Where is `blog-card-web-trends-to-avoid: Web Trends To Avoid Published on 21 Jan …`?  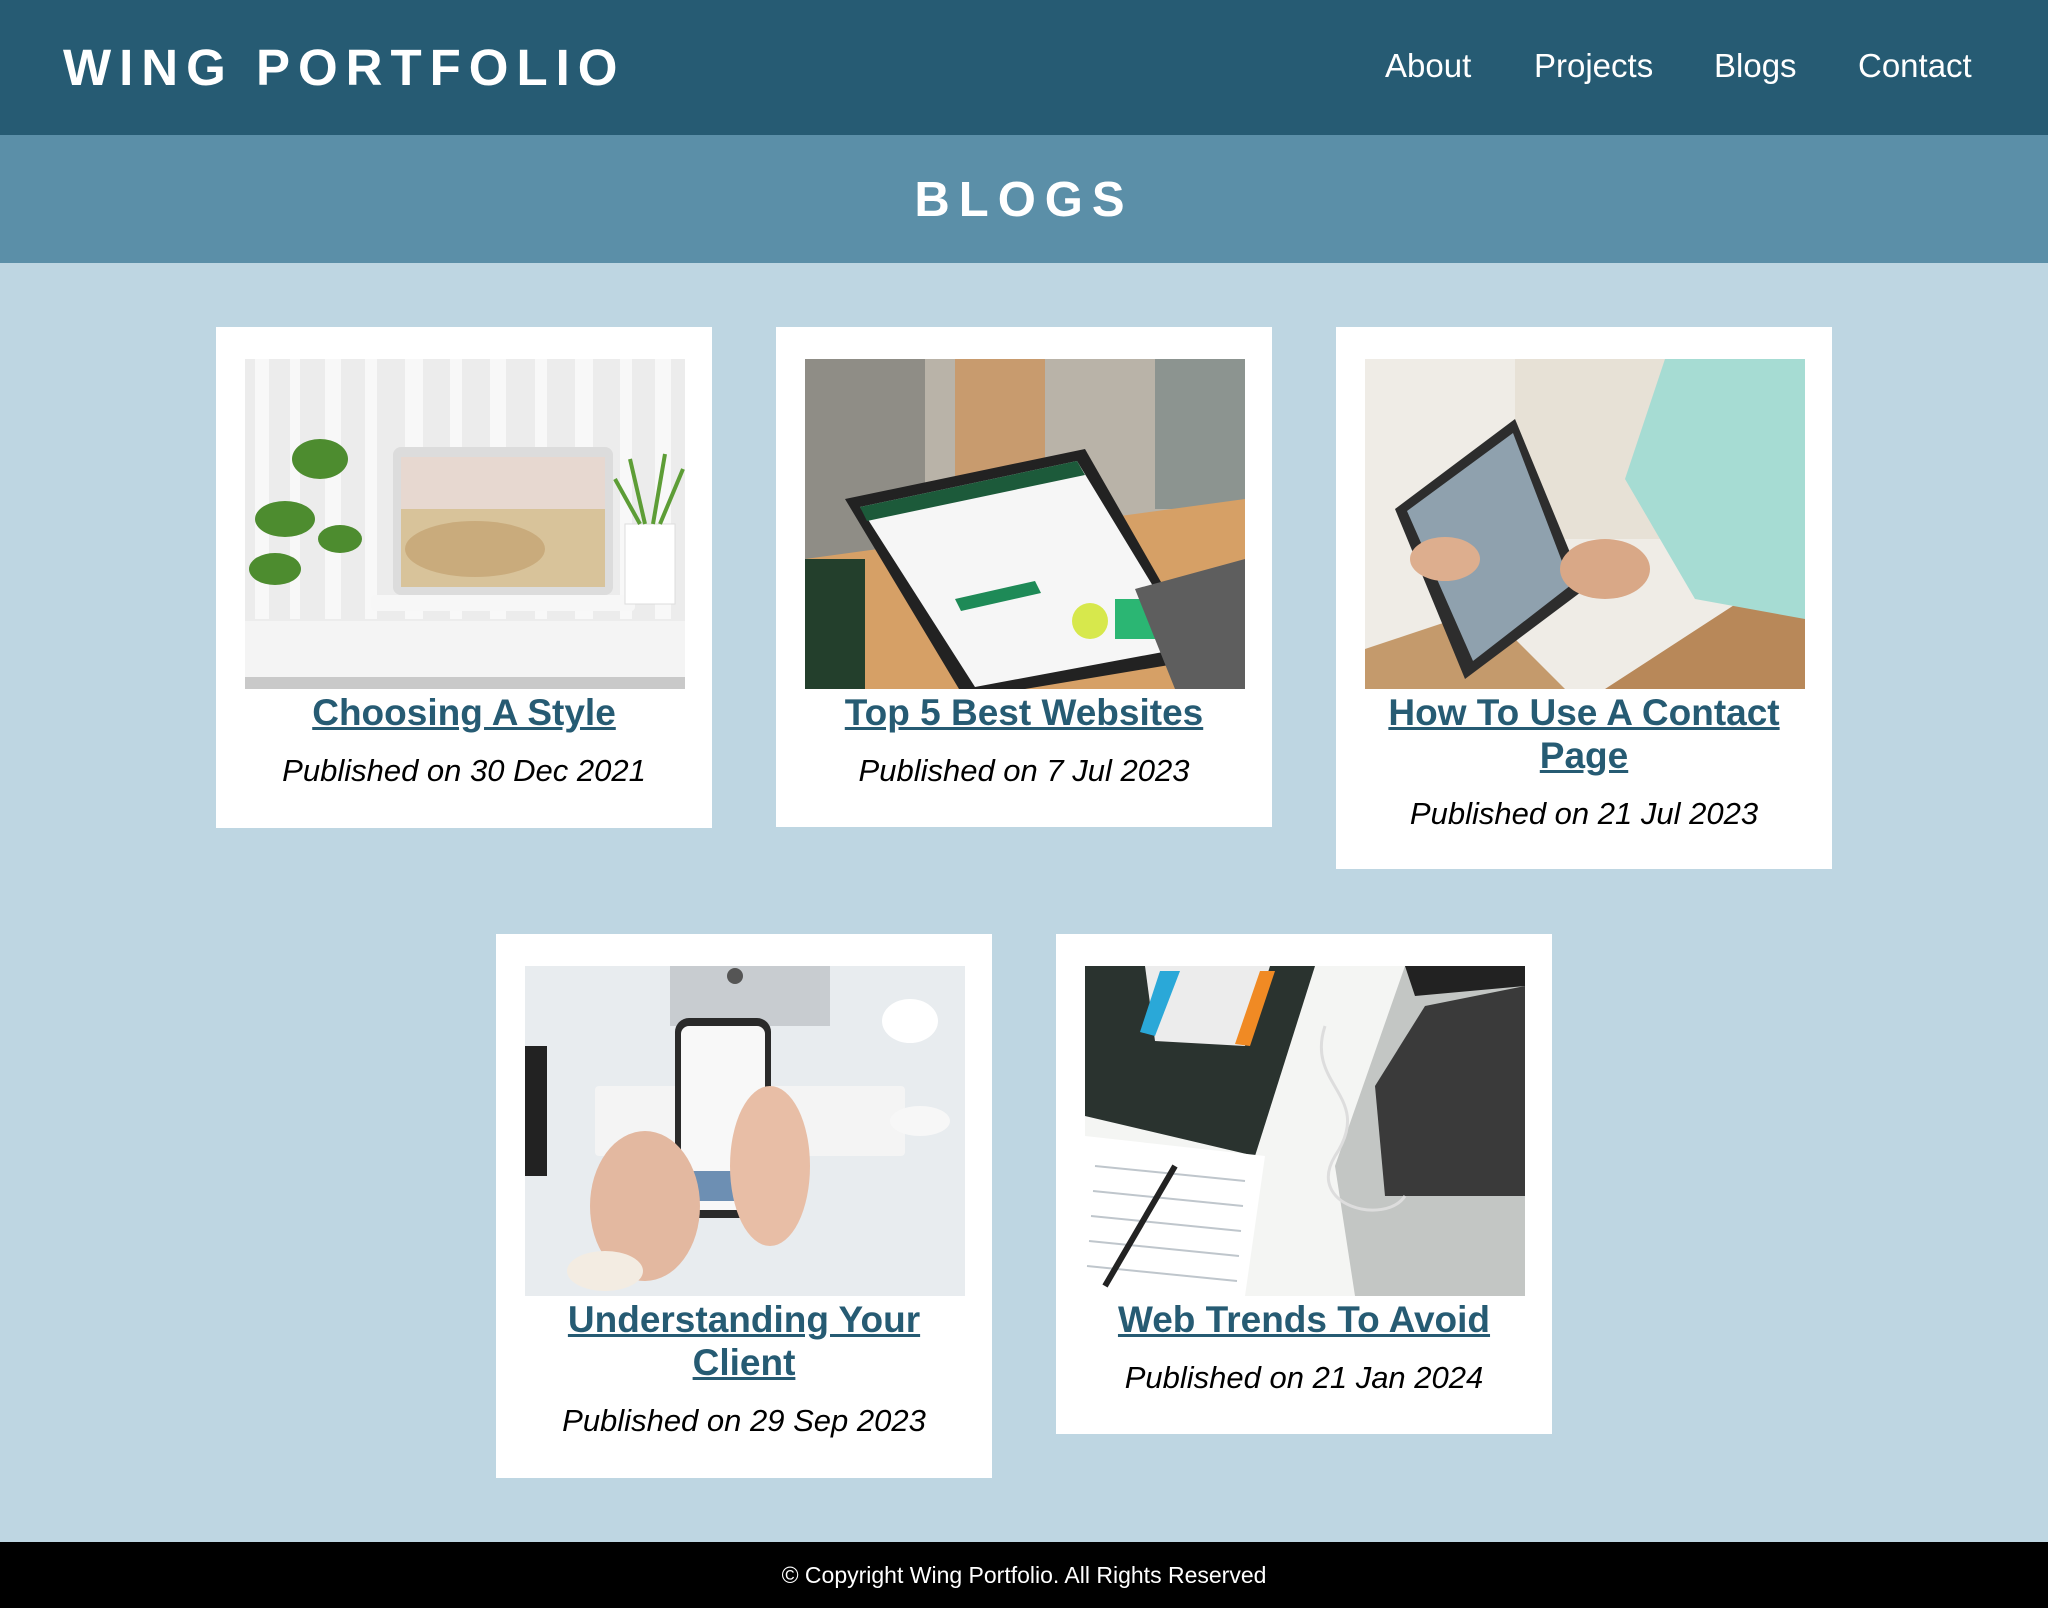 blog-card-web-trends-to-avoid: Web Trends To Avoid Published on 21 Jan … is located at coordinates (1304, 1184).